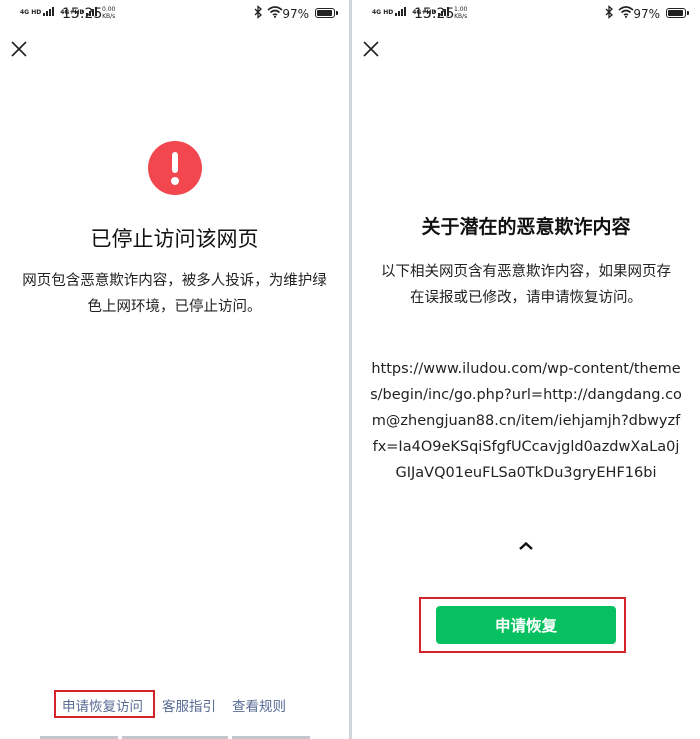 This screenshot has height=739, width=700. What do you see at coordinates (526, 227) in the screenshot?
I see `page-title: 关于潜在的恶意欺诈内容` at bounding box center [526, 227].